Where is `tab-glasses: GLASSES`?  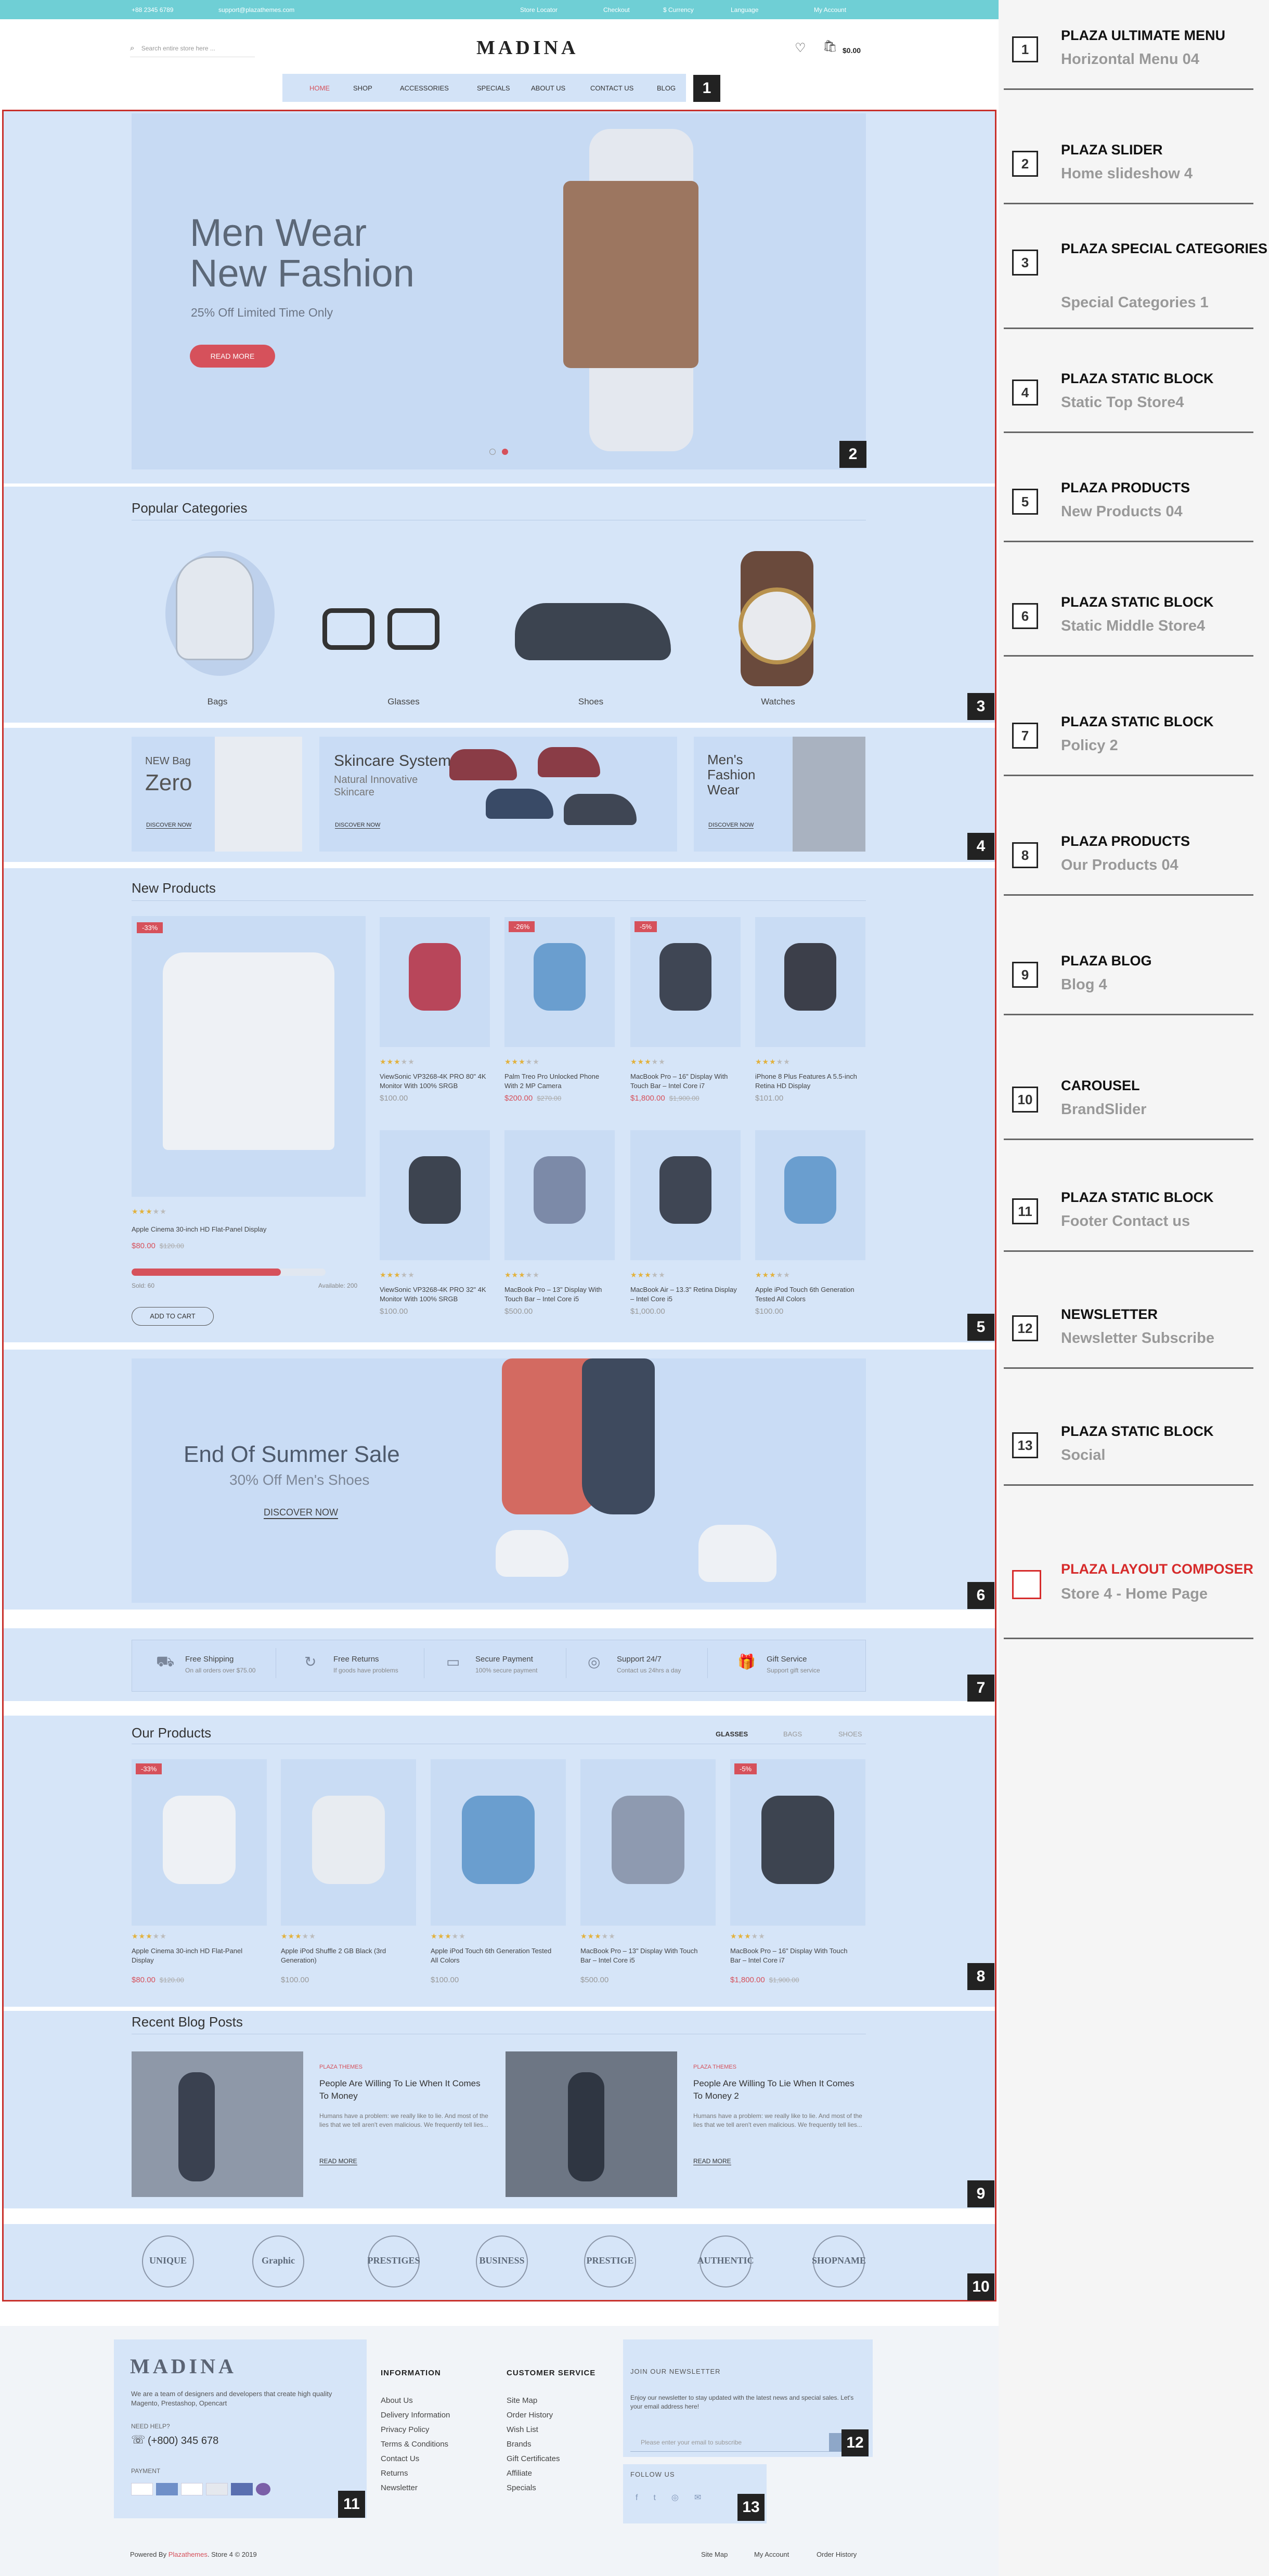 tab-glasses: GLASSES is located at coordinates (732, 1734).